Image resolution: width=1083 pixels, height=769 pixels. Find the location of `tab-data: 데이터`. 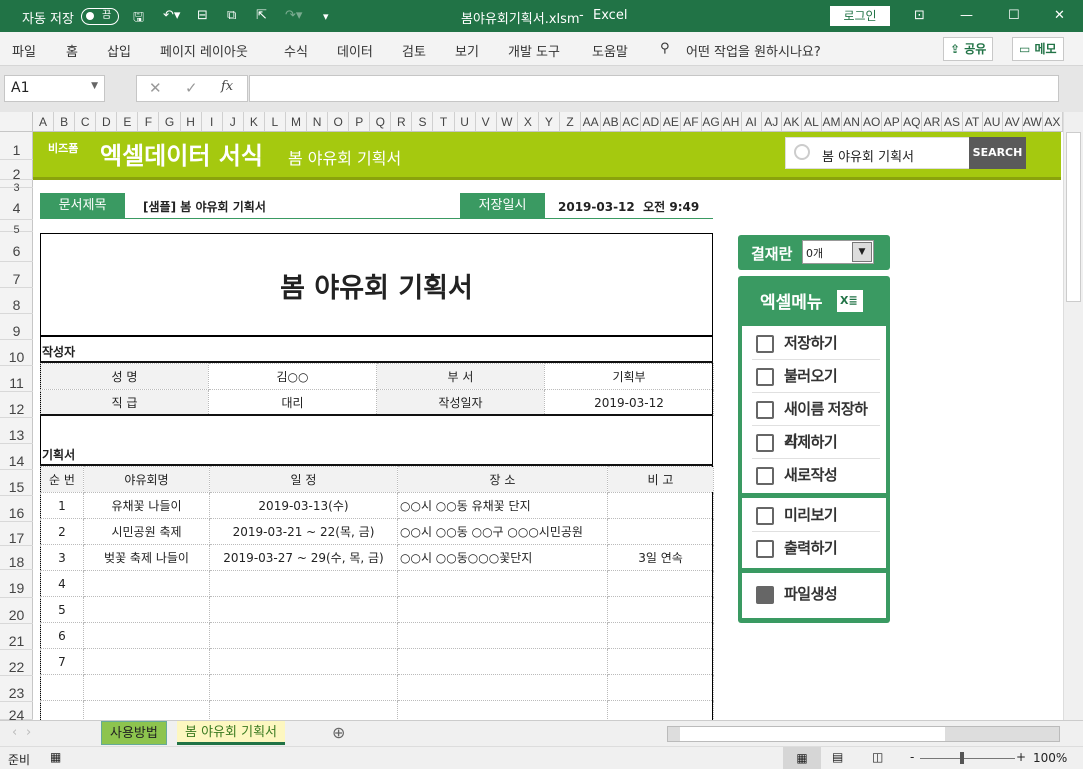

tab-data: 데이터 is located at coordinates (355, 50).